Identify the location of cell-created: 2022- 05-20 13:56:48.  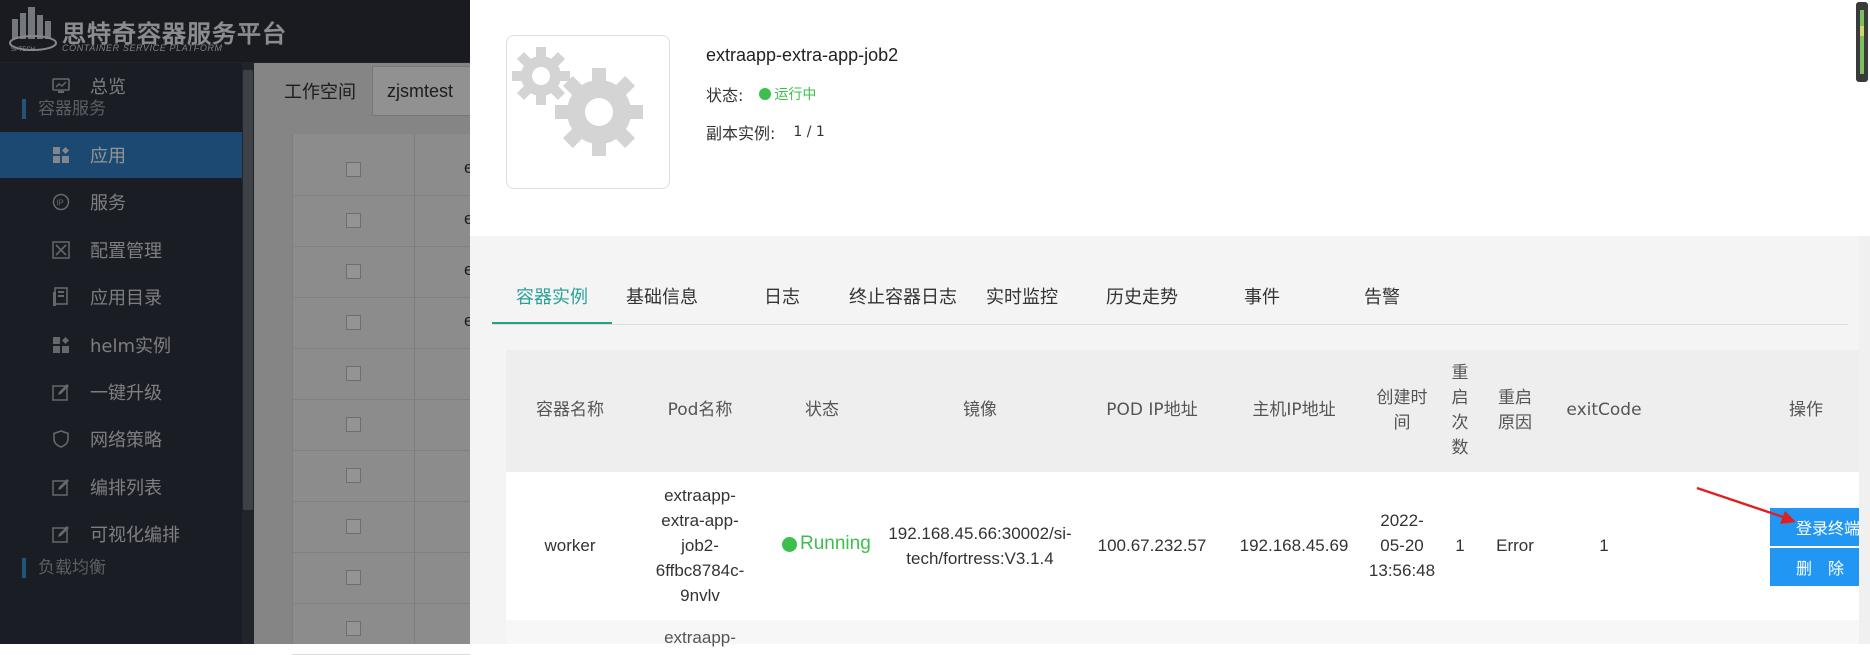
(1402, 545).